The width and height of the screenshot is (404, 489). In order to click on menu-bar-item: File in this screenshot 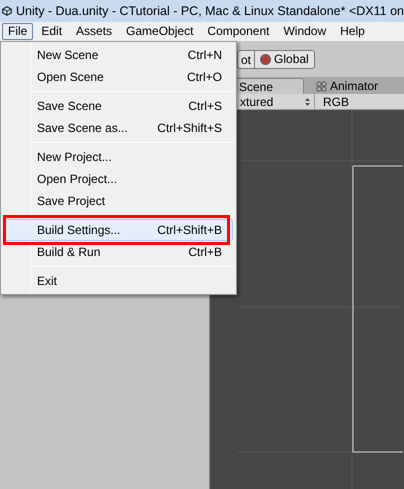, I will do `click(18, 31)`.